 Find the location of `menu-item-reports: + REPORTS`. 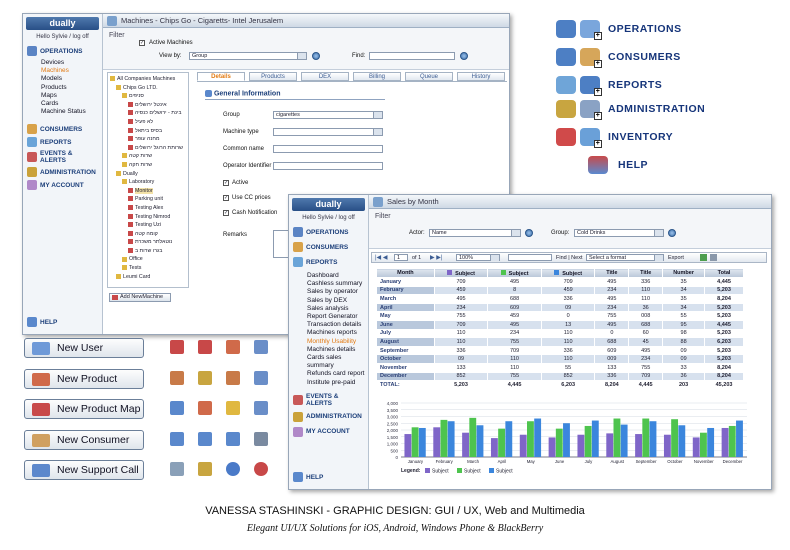

menu-item-reports: + REPORTS is located at coordinates (609, 86).